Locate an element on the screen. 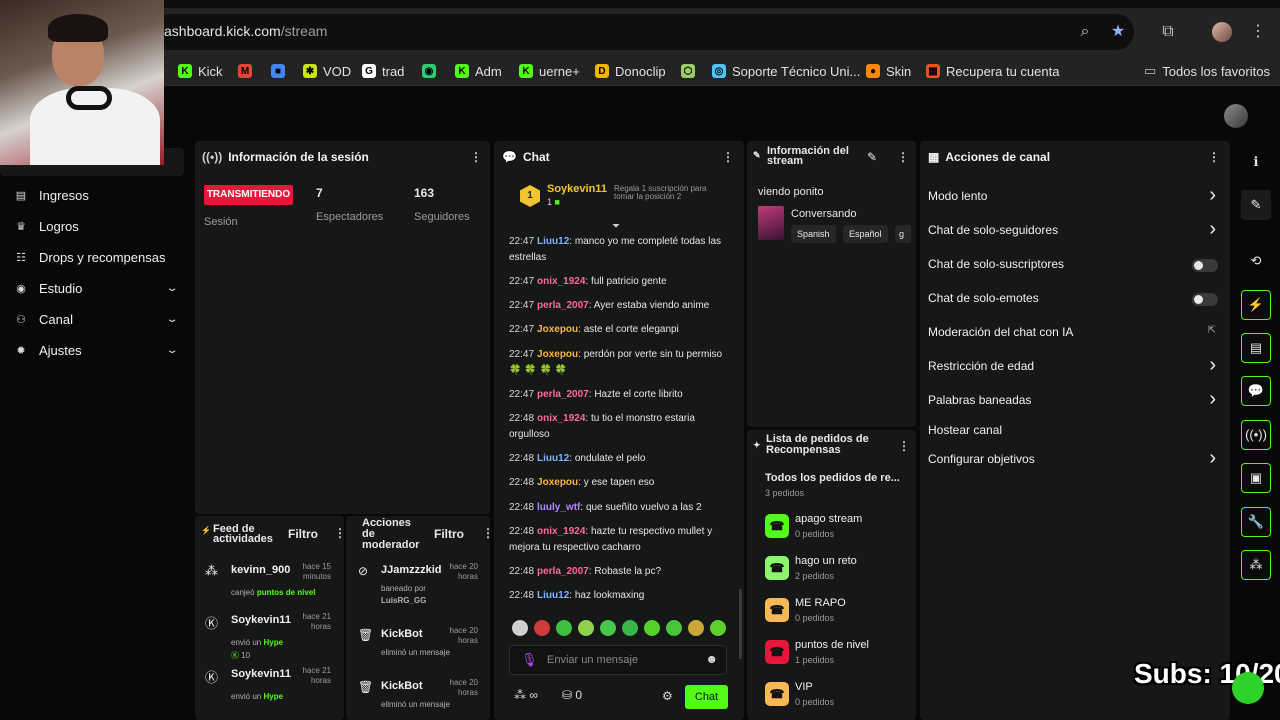  channel-action-4: Moderación del chat con IA ⇱ is located at coordinates (1075, 334).